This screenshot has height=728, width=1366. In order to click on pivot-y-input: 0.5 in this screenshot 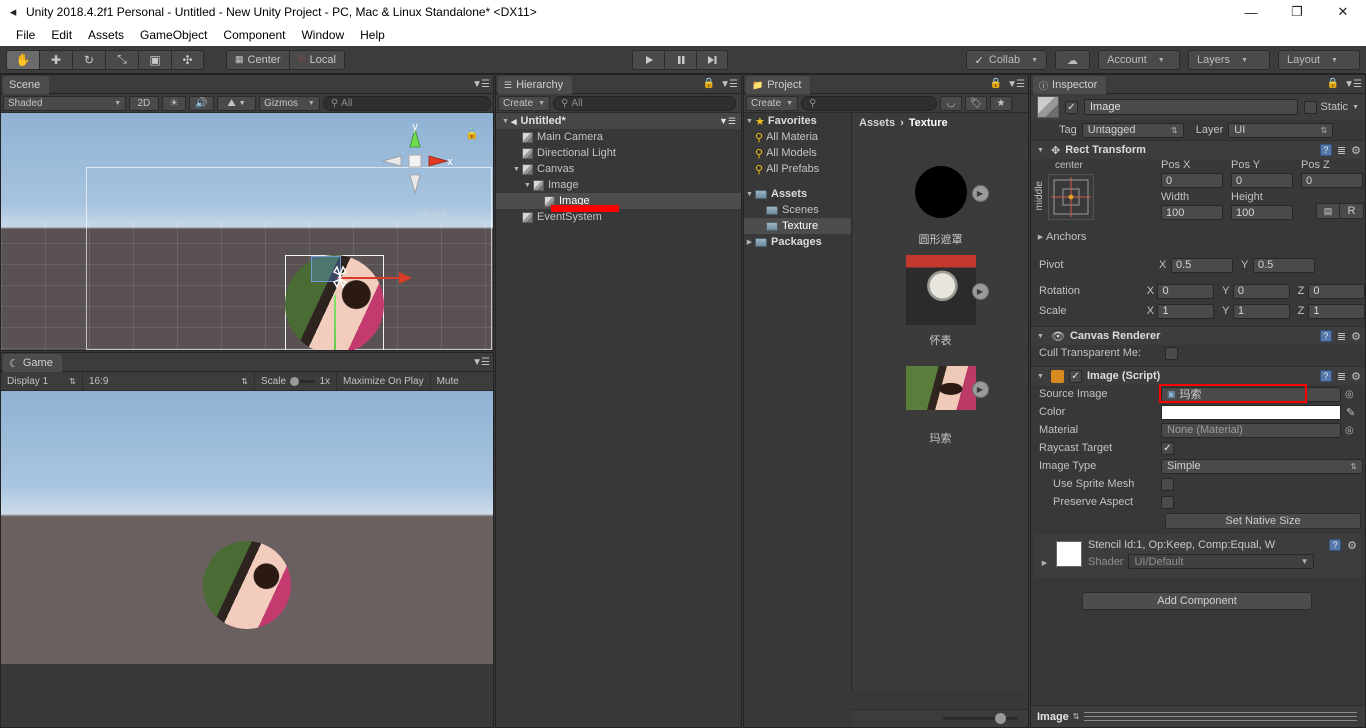, I will do `click(1284, 265)`.